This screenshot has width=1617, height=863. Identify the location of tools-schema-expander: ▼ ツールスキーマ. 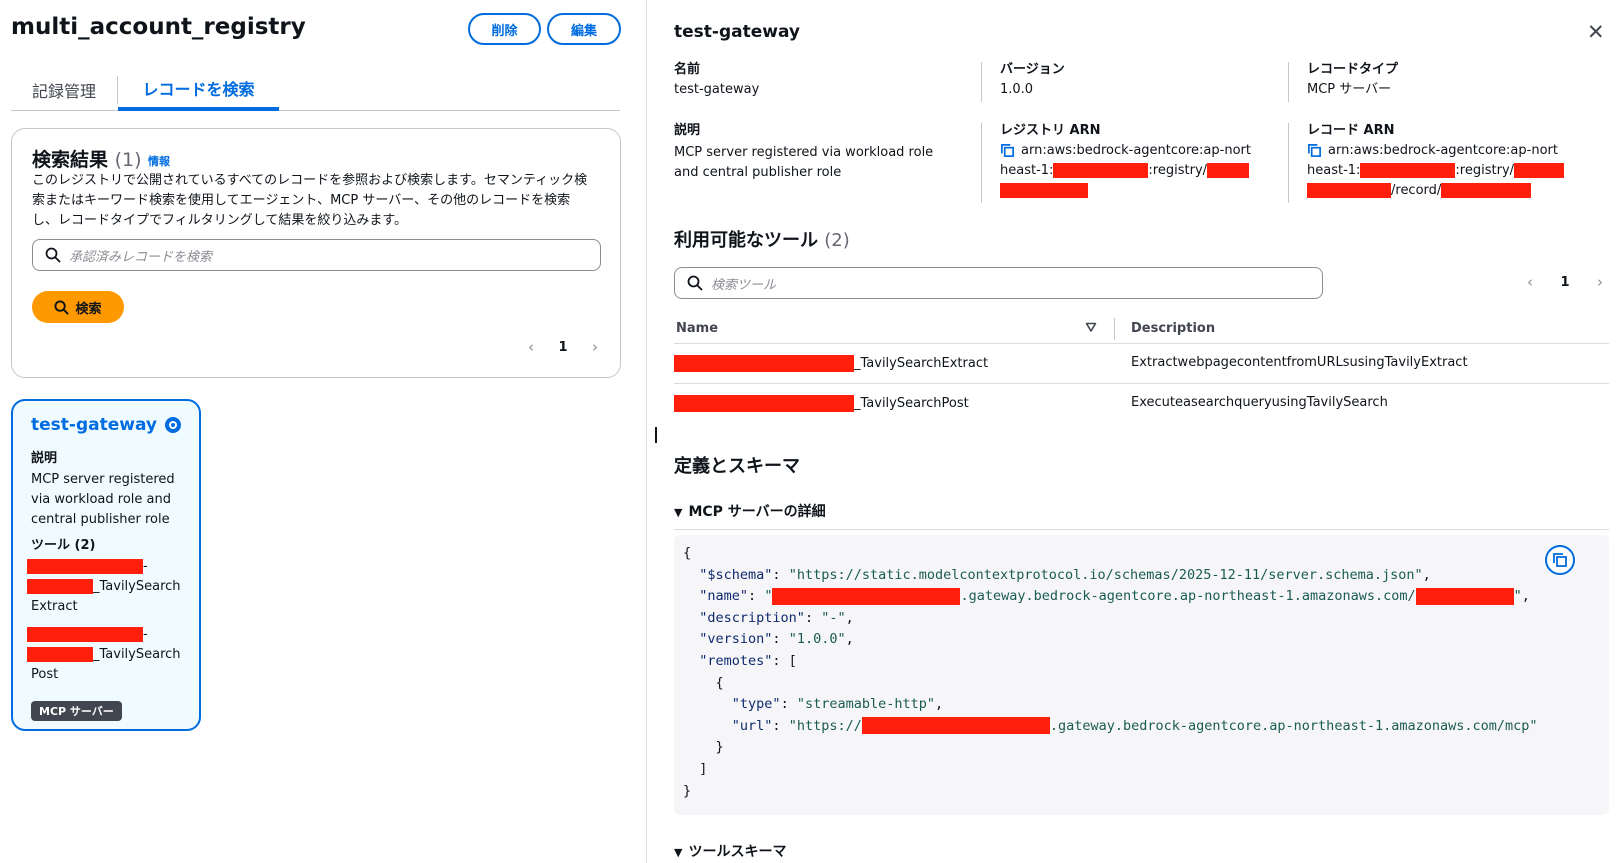
(730, 851).